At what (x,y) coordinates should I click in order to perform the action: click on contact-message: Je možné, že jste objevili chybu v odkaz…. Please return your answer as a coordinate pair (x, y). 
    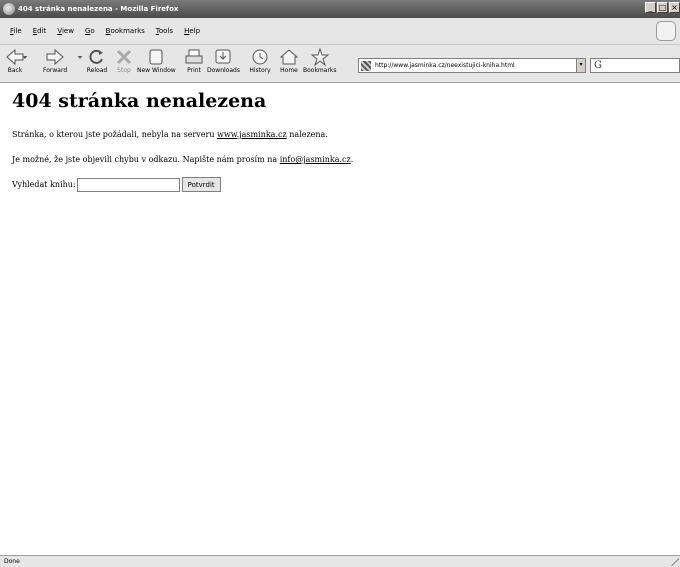
    Looking at the image, I should click on (183, 159).